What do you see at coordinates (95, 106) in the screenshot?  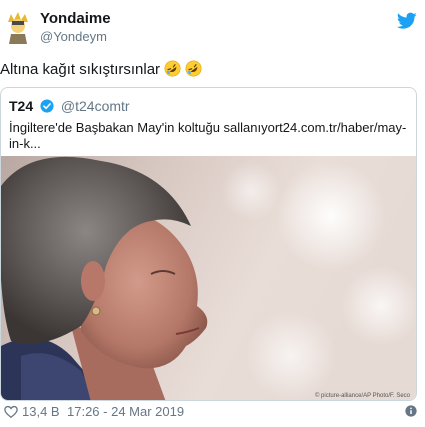 I see `quote-handle: @t24comtr` at bounding box center [95, 106].